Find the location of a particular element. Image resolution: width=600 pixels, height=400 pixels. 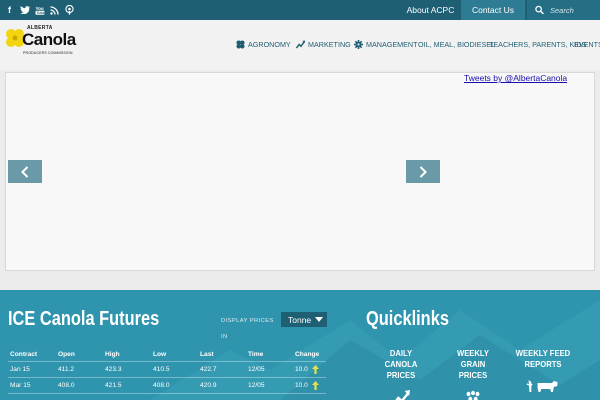

quicklink-label-line1: WEEKLY GRAIN is located at coordinates (473, 358).